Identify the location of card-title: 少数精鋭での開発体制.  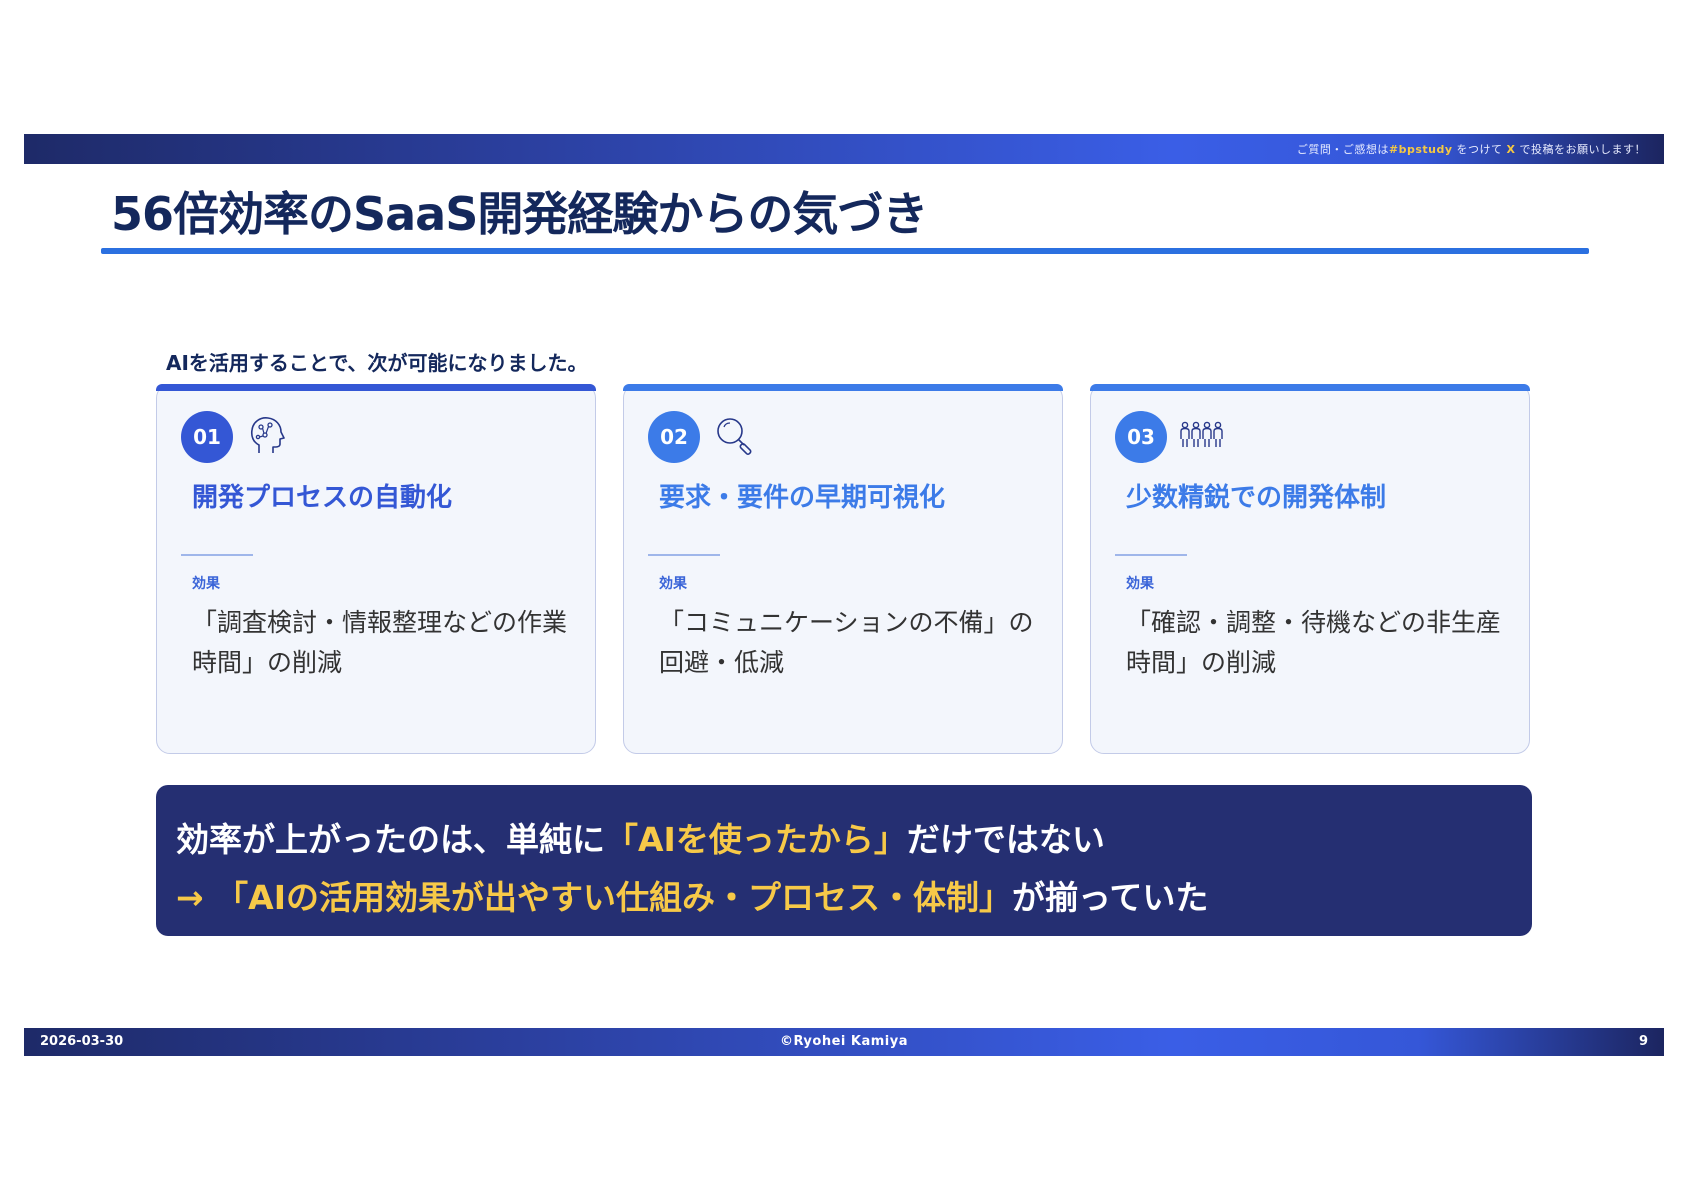
(1256, 498).